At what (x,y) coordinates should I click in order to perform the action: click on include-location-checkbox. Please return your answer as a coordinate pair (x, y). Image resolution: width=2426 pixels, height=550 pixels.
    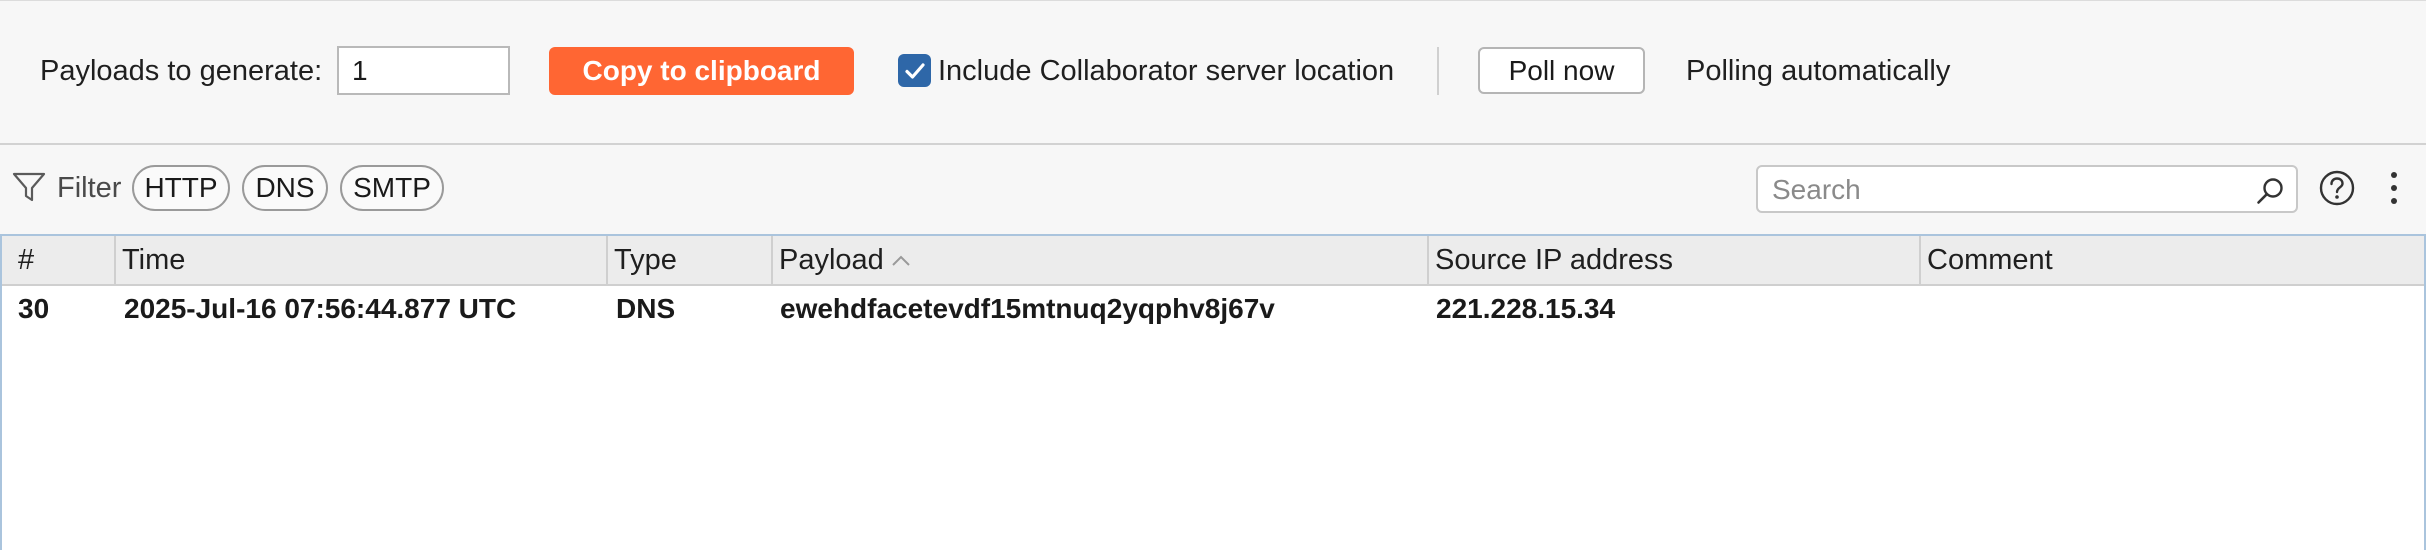
    Looking at the image, I should click on (914, 70).